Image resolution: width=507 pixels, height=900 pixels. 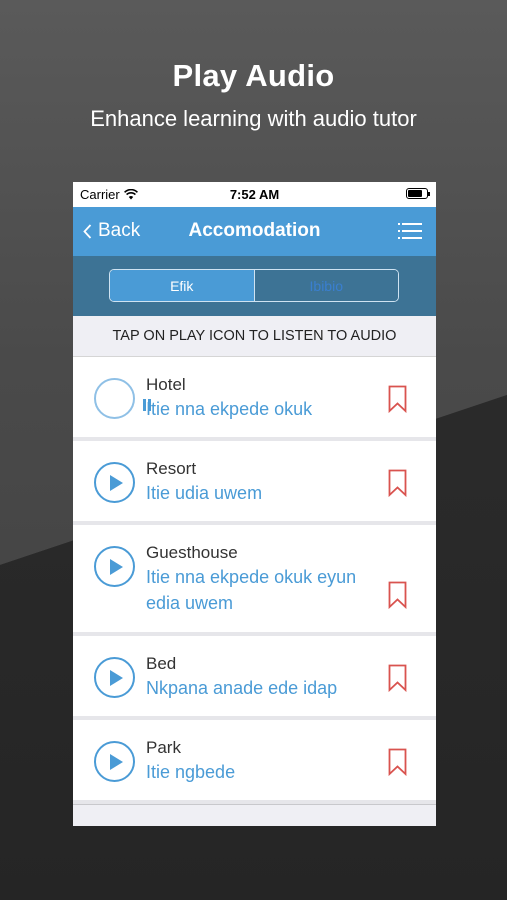 What do you see at coordinates (251, 590) in the screenshot?
I see `efik-translation: Itie nna ekpede okuk eyun edia uwem` at bounding box center [251, 590].